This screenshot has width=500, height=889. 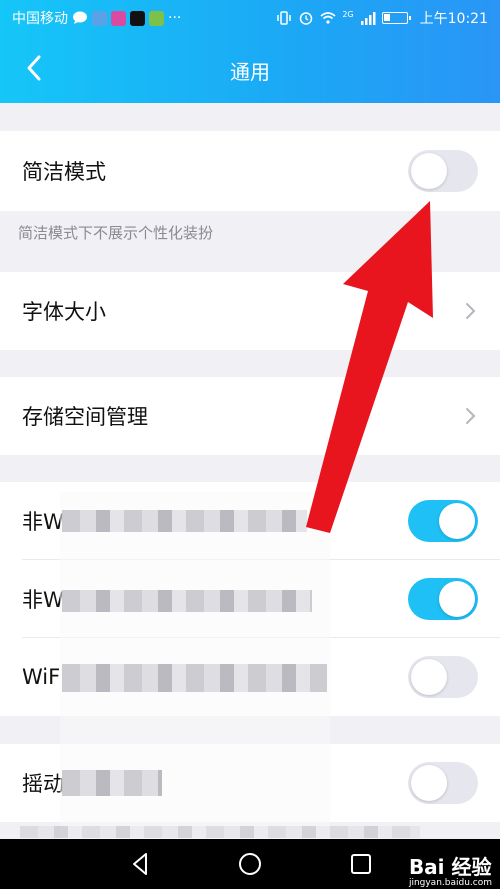 What do you see at coordinates (361, 864) in the screenshot?
I see `recents-square-icon` at bounding box center [361, 864].